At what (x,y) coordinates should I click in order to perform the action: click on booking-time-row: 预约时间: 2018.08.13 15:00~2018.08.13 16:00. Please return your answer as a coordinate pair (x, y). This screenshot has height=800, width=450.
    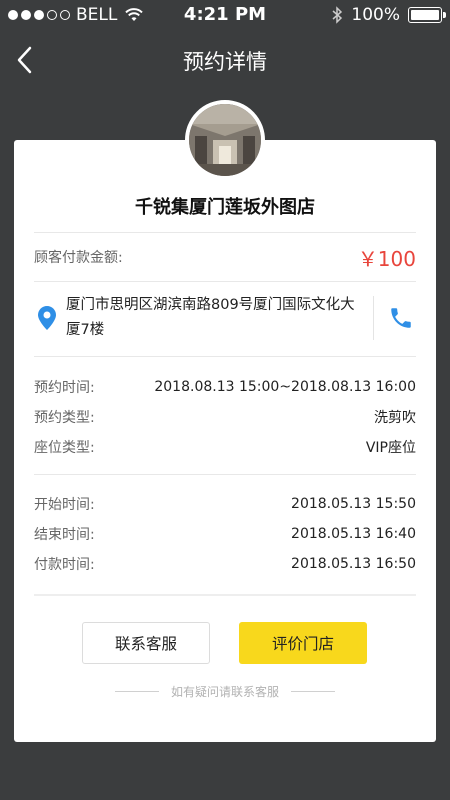
    Looking at the image, I should click on (225, 387).